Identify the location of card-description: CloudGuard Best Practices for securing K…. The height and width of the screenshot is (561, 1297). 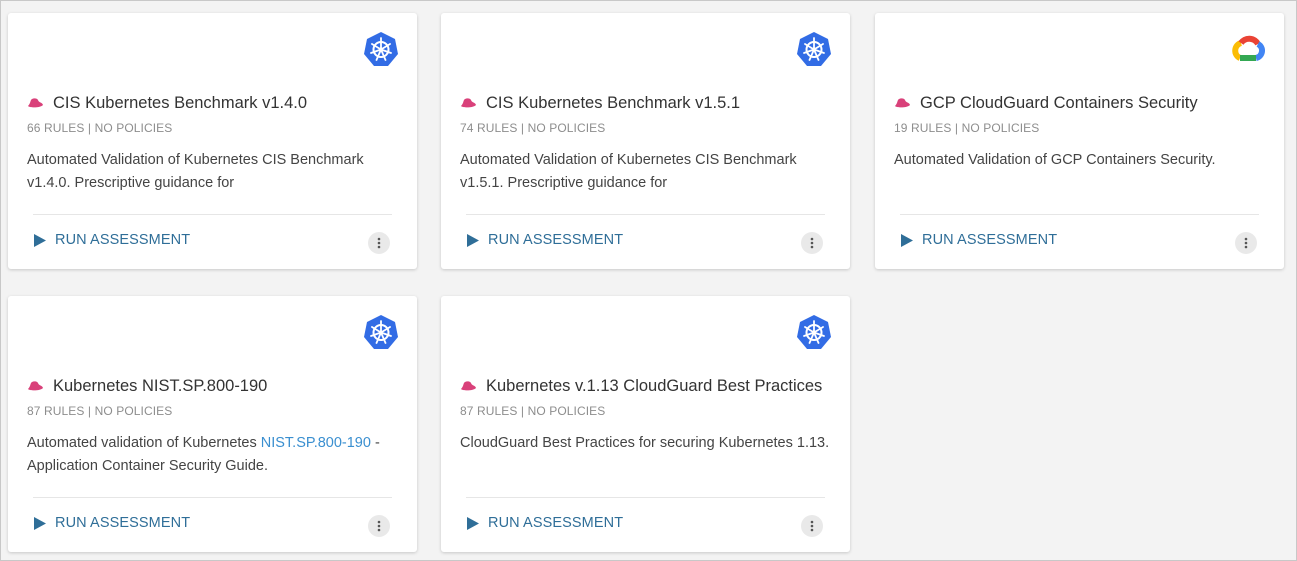
(646, 454).